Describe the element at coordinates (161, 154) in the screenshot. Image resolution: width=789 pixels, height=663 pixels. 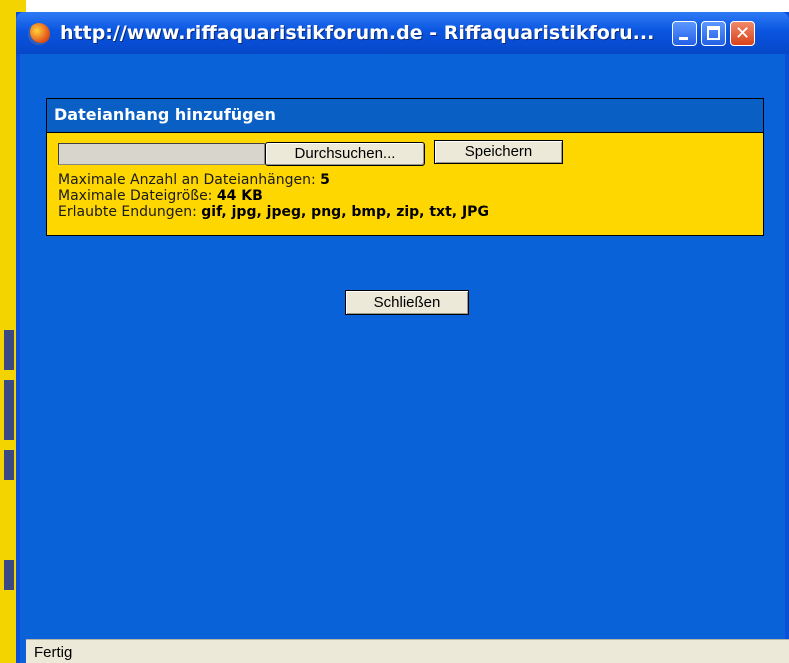
I see `file-path-input` at that location.